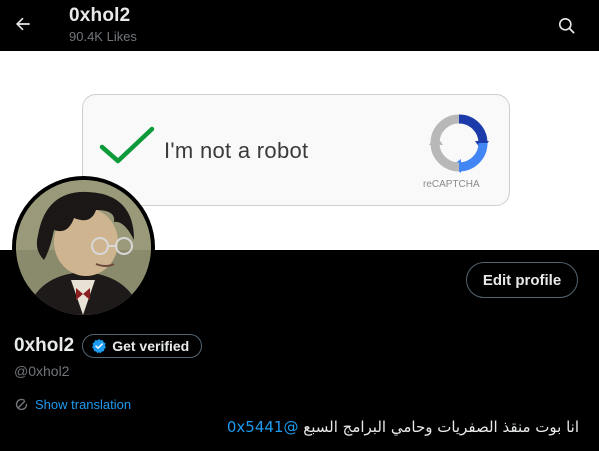  I want to click on back-button, so click(23, 24).